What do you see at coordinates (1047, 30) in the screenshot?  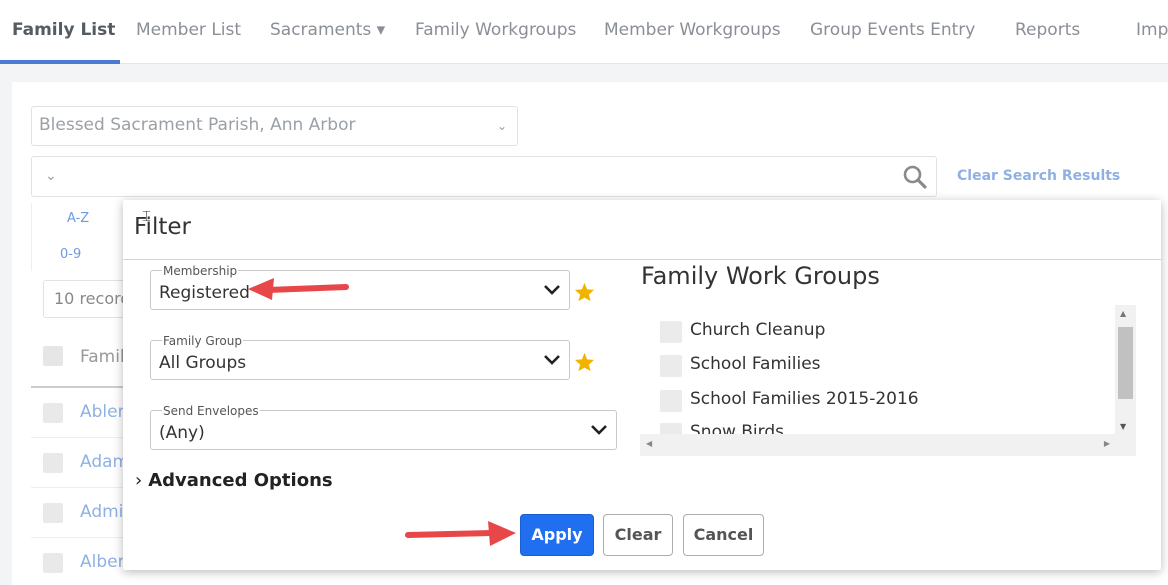 I see `tab-reports: Reports` at bounding box center [1047, 30].